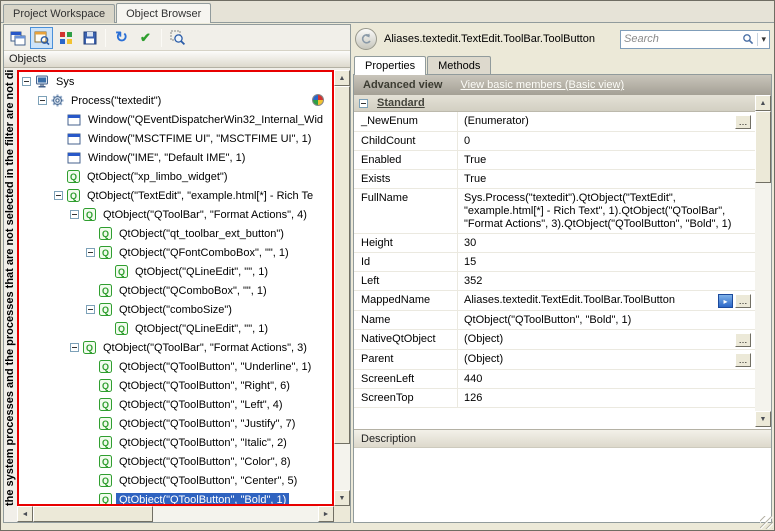  What do you see at coordinates (17, 38) in the screenshot?
I see `panels-icon` at bounding box center [17, 38].